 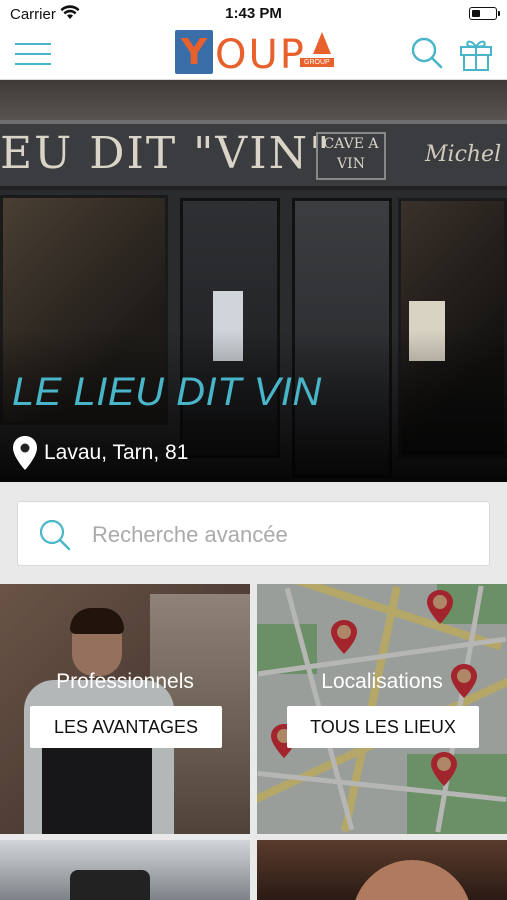 I want to click on place-location: Lavau, Tarn, 81, so click(x=116, y=452).